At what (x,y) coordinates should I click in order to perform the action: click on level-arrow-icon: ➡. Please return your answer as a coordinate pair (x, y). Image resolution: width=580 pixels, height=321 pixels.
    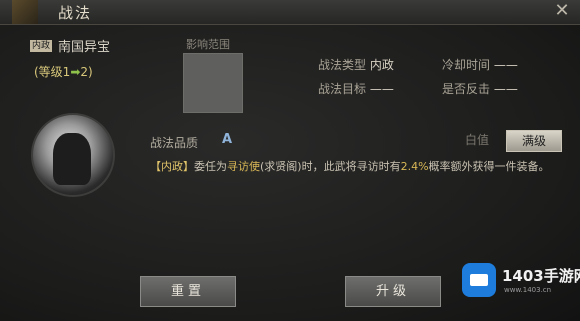
    Looking at the image, I should click on (75, 72).